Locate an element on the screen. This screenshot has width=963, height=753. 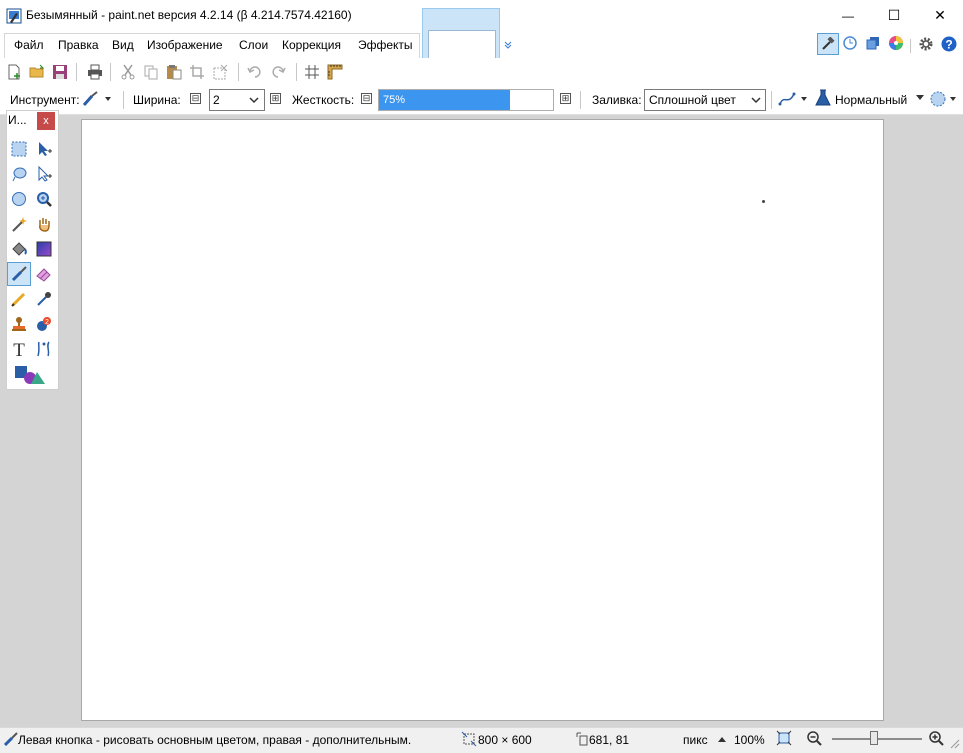
ellipse-select-icon is located at coordinates (19, 199).